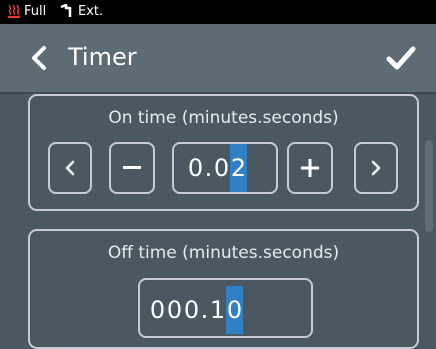 Image resolution: width=436 pixels, height=349 pixels. Describe the element at coordinates (91, 11) in the screenshot. I see `external-probe-label: Ext.` at that location.